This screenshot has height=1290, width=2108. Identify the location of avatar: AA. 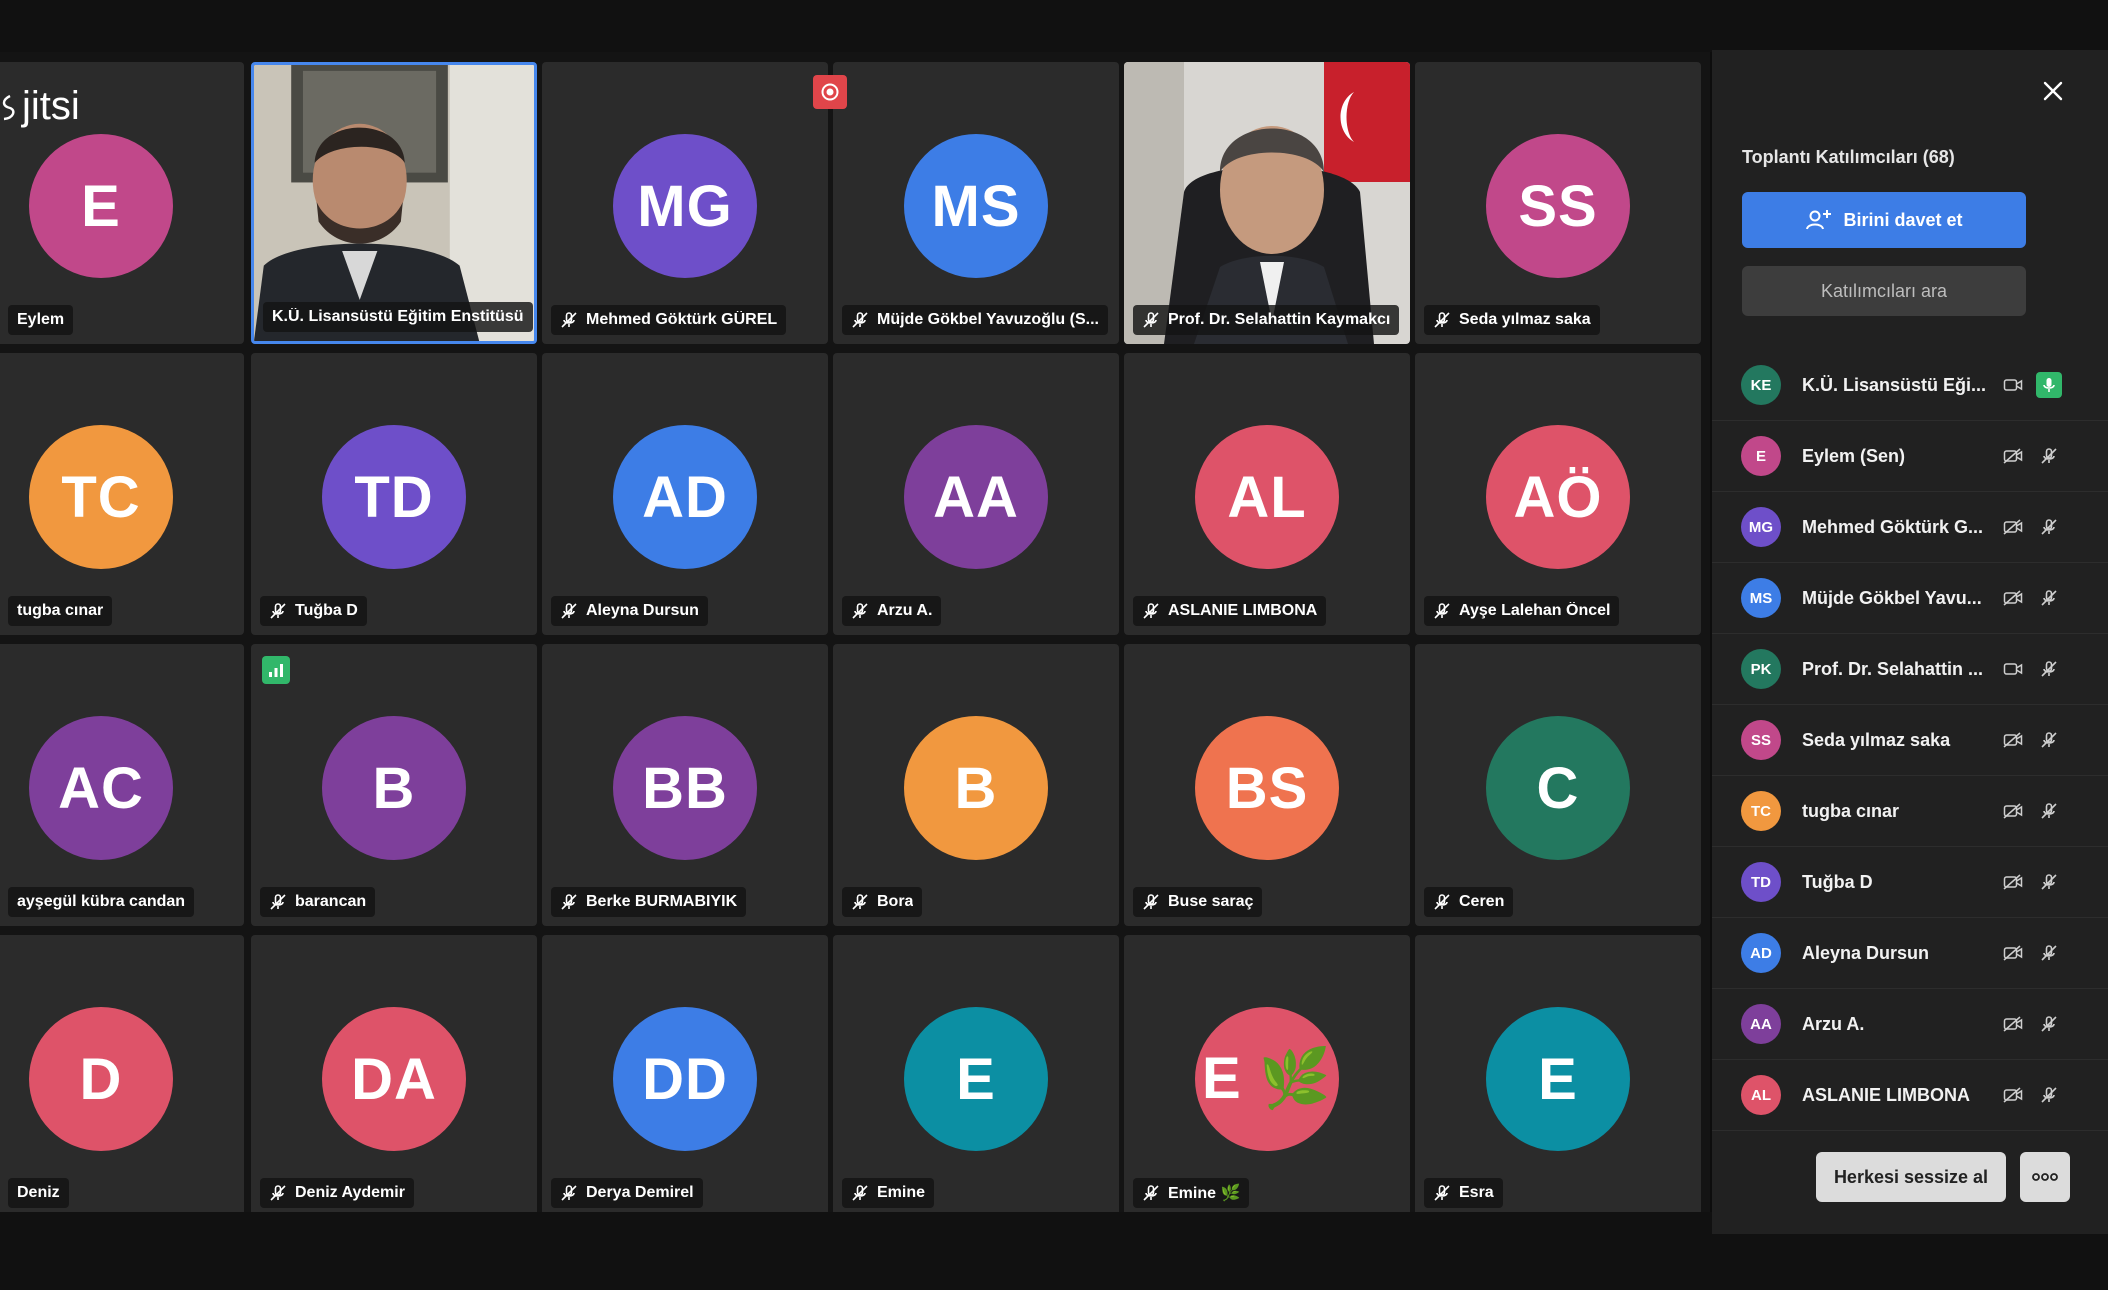
(1761, 1024).